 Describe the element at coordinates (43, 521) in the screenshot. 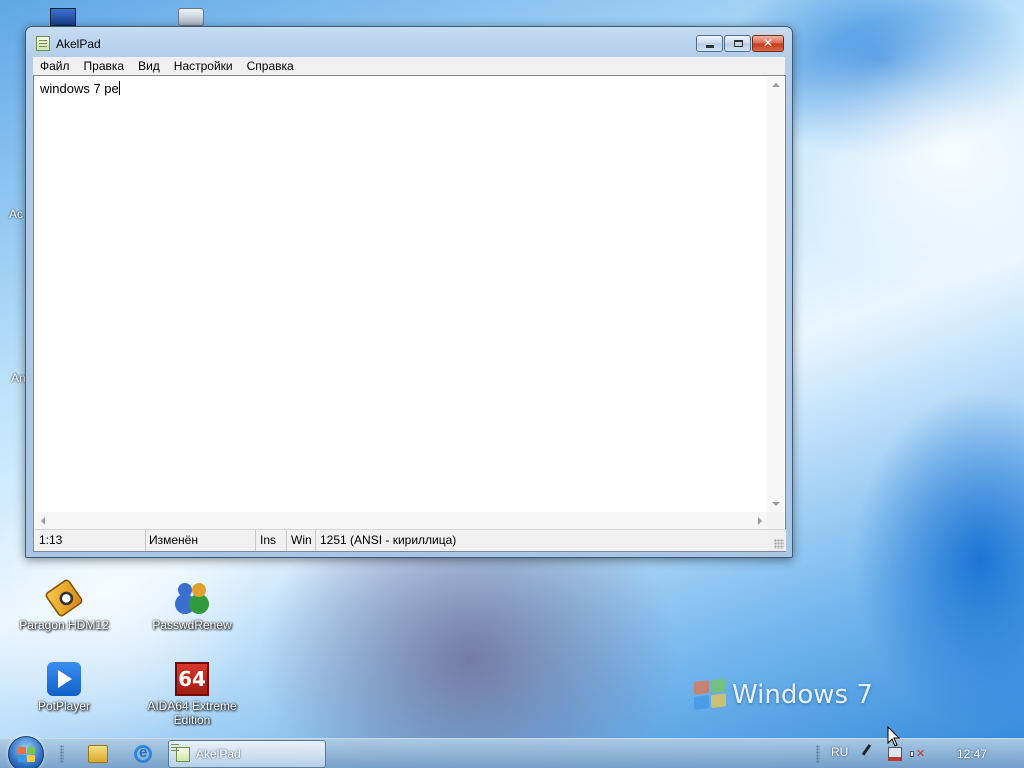

I see `scroll-left-arrow-icon` at that location.